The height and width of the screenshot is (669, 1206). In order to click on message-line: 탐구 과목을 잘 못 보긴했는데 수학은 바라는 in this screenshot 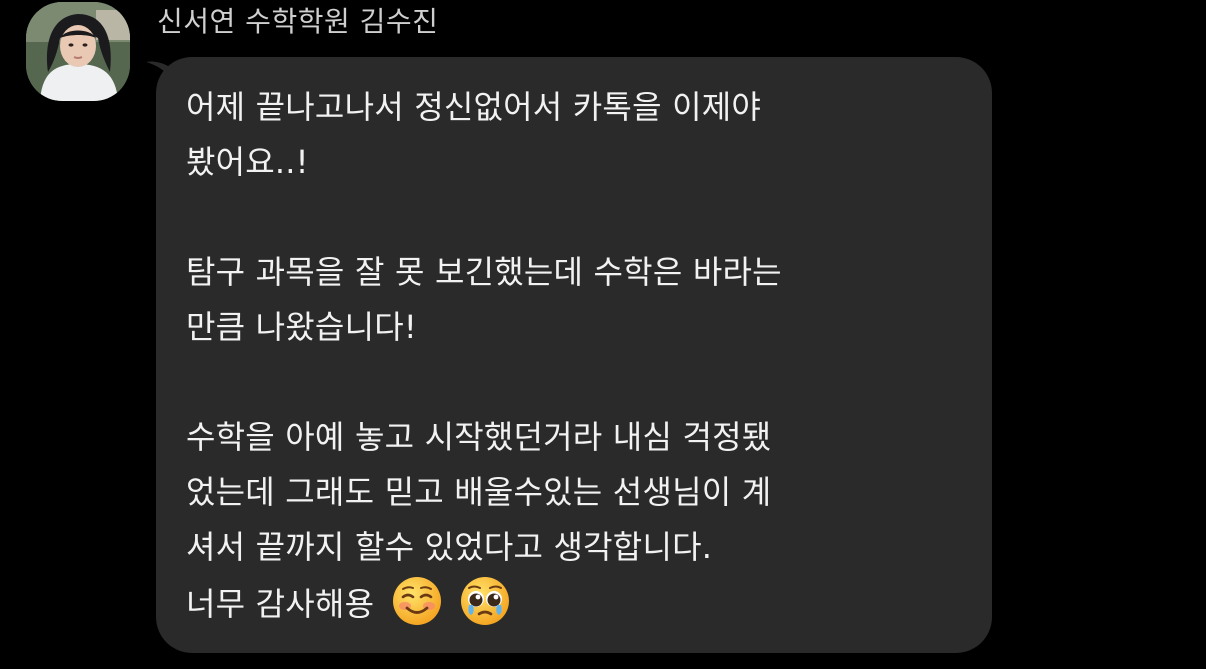, I will do `click(484, 272)`.